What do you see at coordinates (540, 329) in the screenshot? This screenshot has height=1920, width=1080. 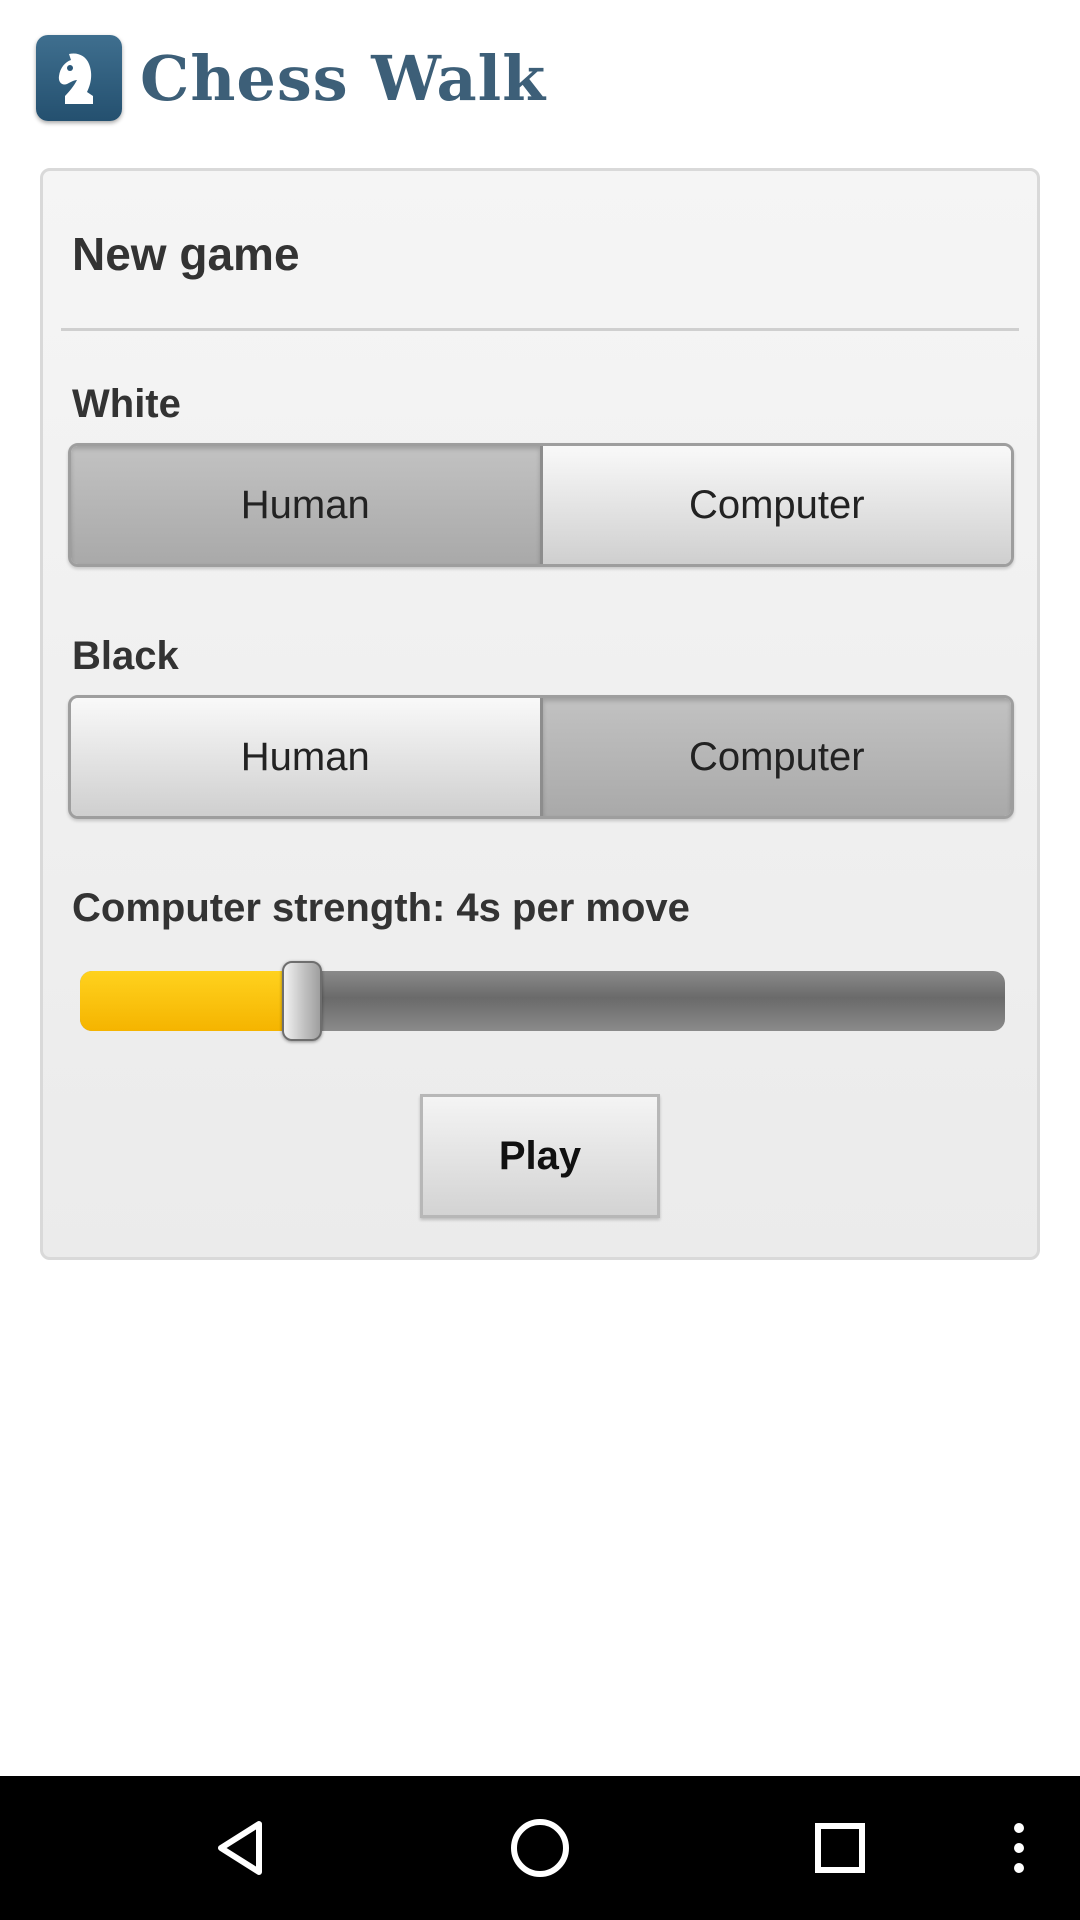 I see `divider` at bounding box center [540, 329].